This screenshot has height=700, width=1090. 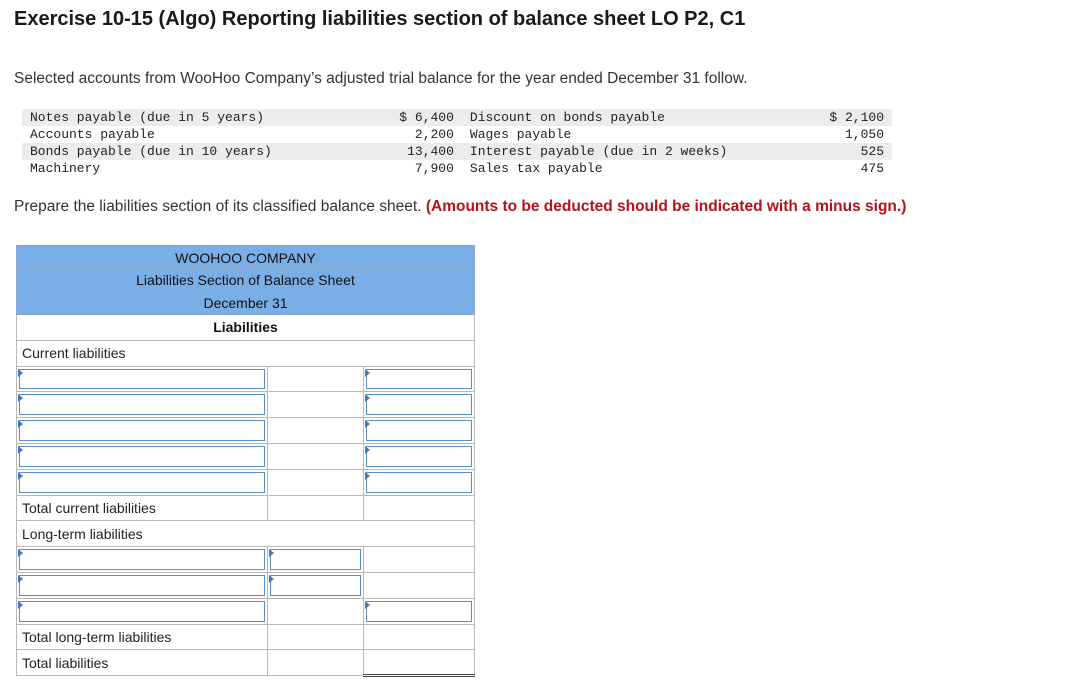 I want to click on label-row: Current liabilities, so click(x=245, y=353).